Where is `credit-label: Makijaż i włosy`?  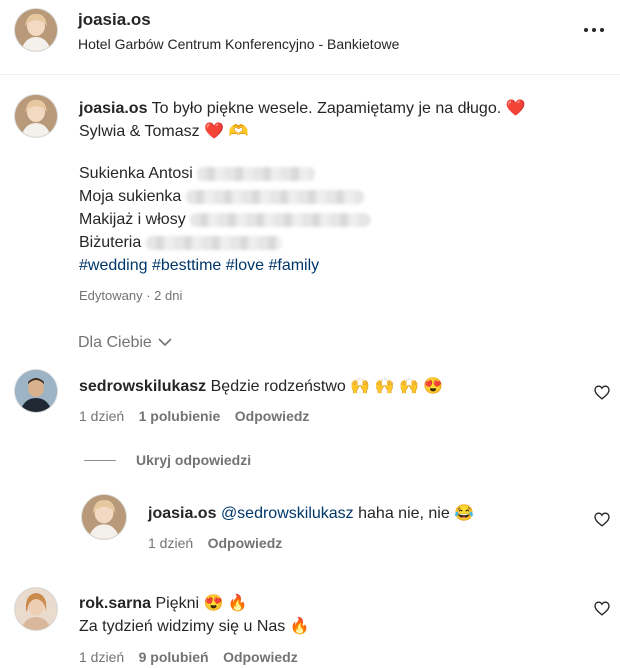
credit-label: Makijaż i włosy is located at coordinates (132, 219).